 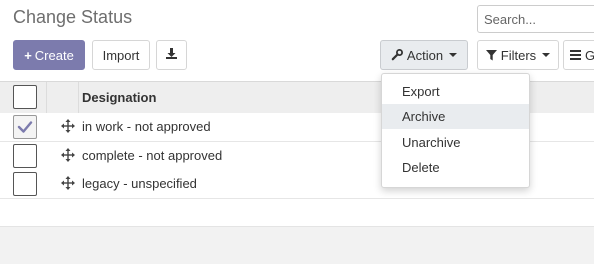 I want to click on create-button: + Create, so click(x=49, y=55).